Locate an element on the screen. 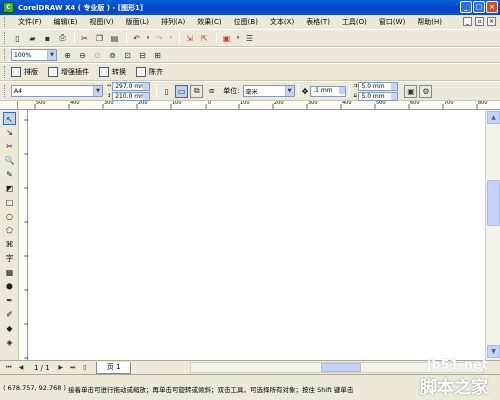 The height and width of the screenshot is (400, 500). zoom-all-objects-icon: ⊚ is located at coordinates (112, 55).